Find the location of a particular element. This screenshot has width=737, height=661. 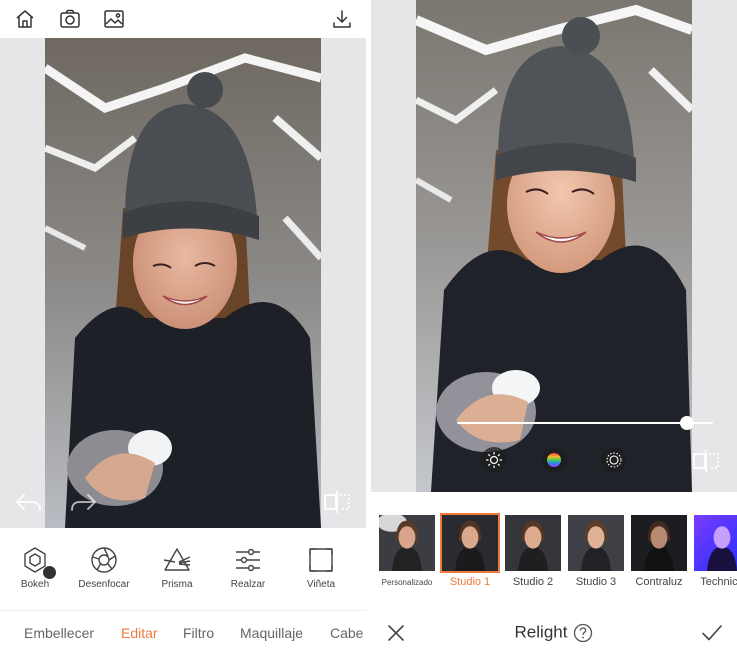

preset-personalizado: Personalizado is located at coordinates (407, 550).